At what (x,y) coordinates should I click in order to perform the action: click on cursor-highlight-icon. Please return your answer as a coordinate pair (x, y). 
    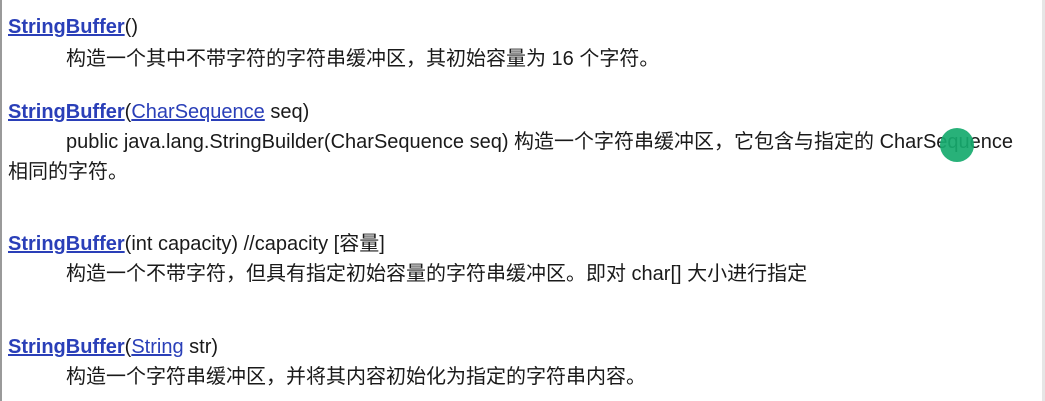
    Looking at the image, I should click on (957, 145).